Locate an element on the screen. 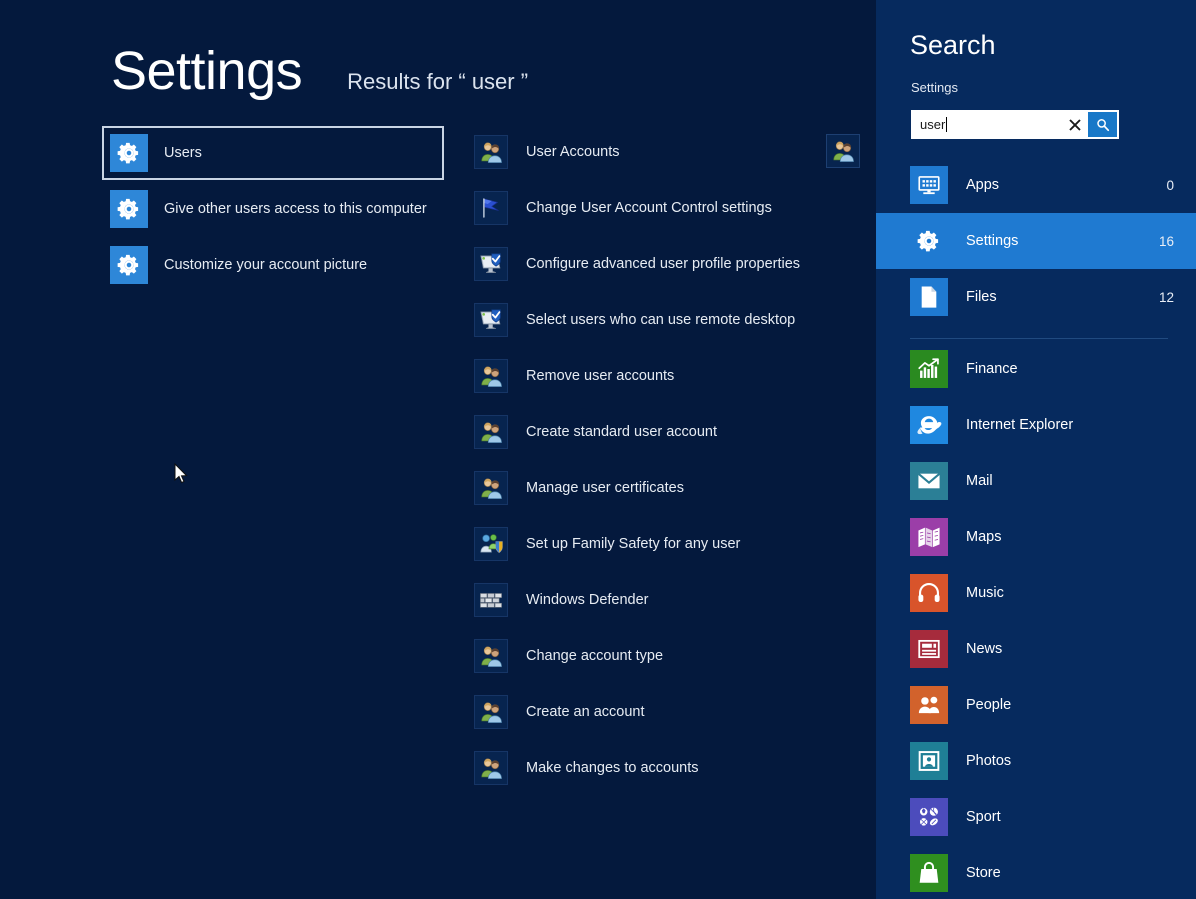 Image resolution: width=1196 pixels, height=899 pixels. search-panel-heading: Search is located at coordinates (953, 45).